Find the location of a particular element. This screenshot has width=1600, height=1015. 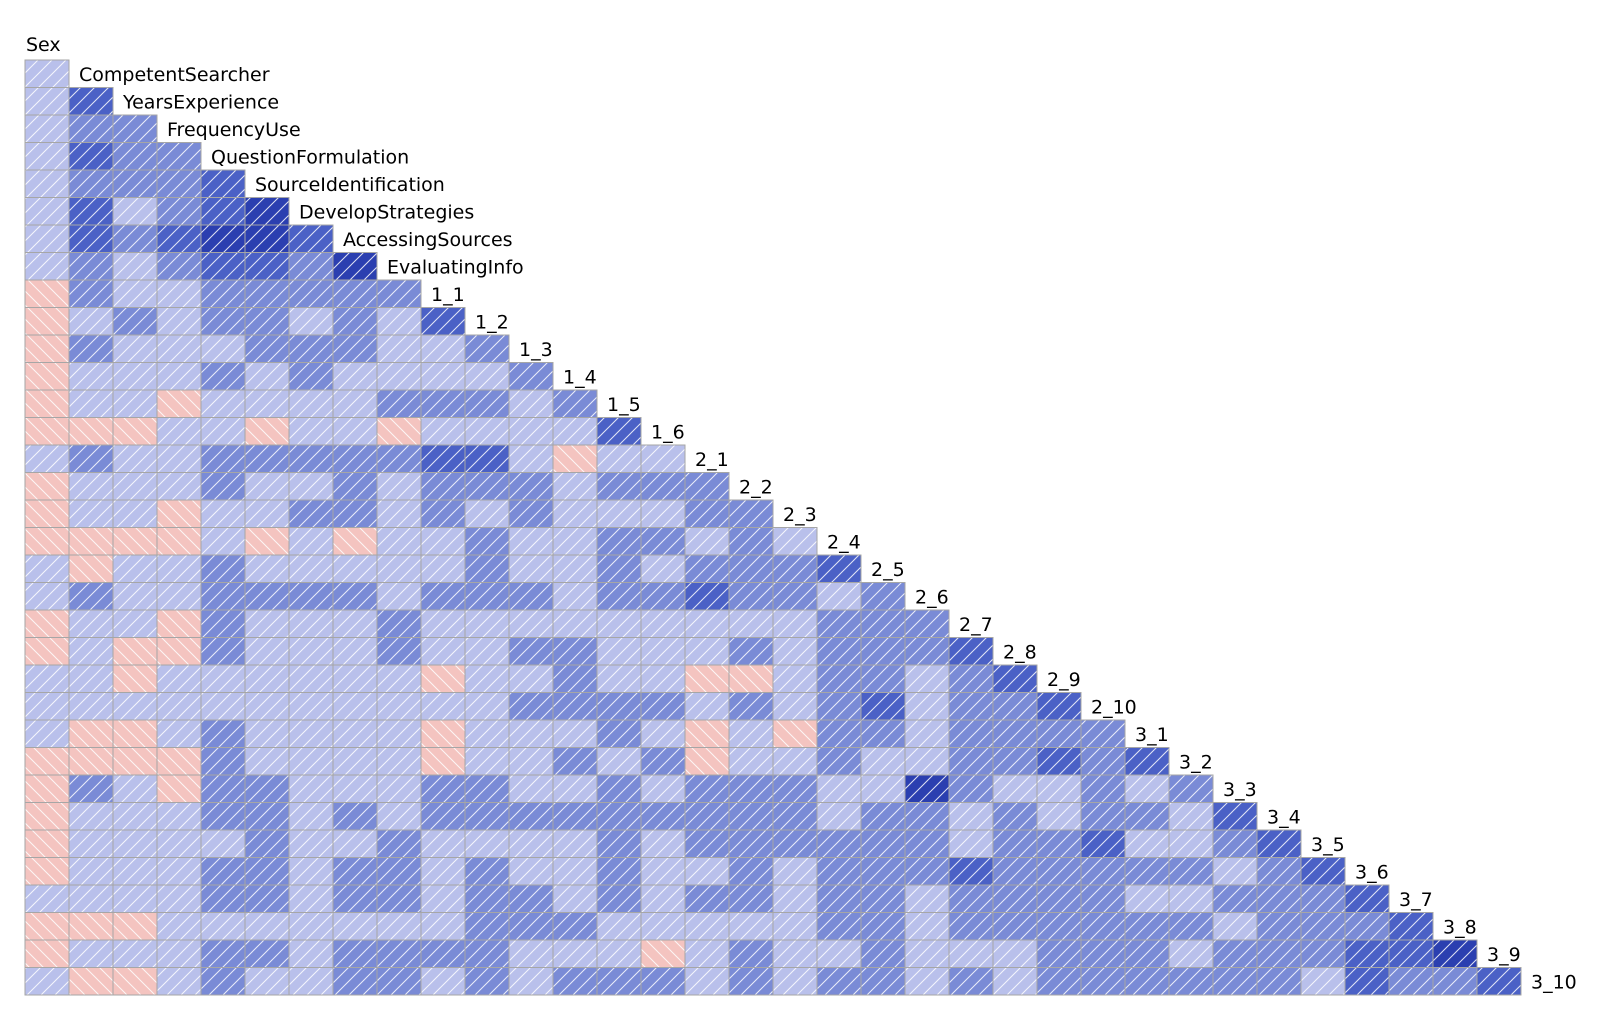

variable-label: AccessingSources is located at coordinates (428, 240).